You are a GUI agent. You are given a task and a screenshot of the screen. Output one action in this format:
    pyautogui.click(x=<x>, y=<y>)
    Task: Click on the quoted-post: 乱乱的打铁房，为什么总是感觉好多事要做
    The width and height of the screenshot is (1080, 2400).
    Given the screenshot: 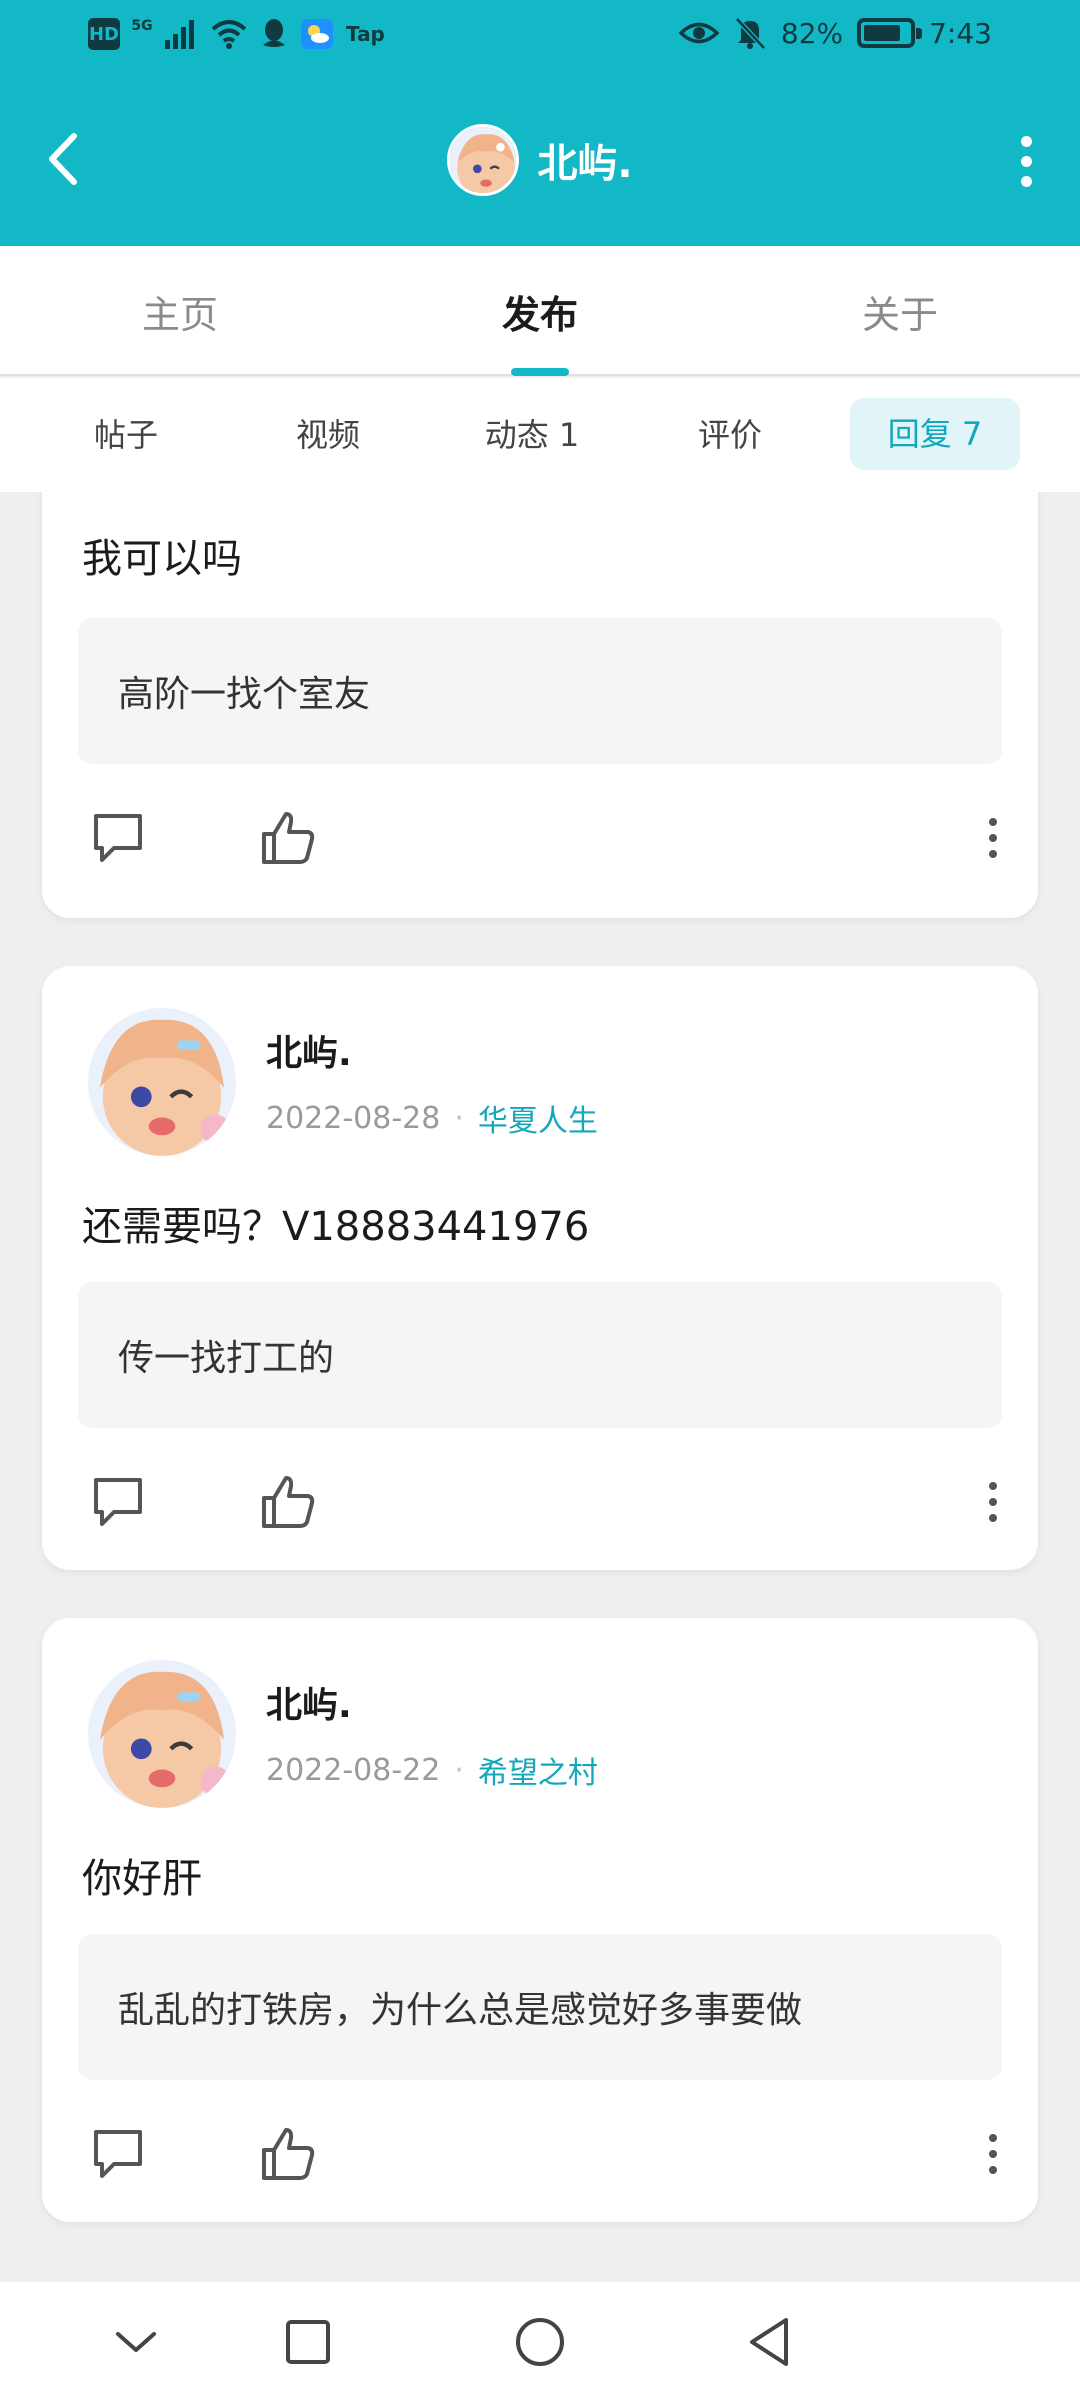 What is the action you would take?
    pyautogui.click(x=540, y=2007)
    